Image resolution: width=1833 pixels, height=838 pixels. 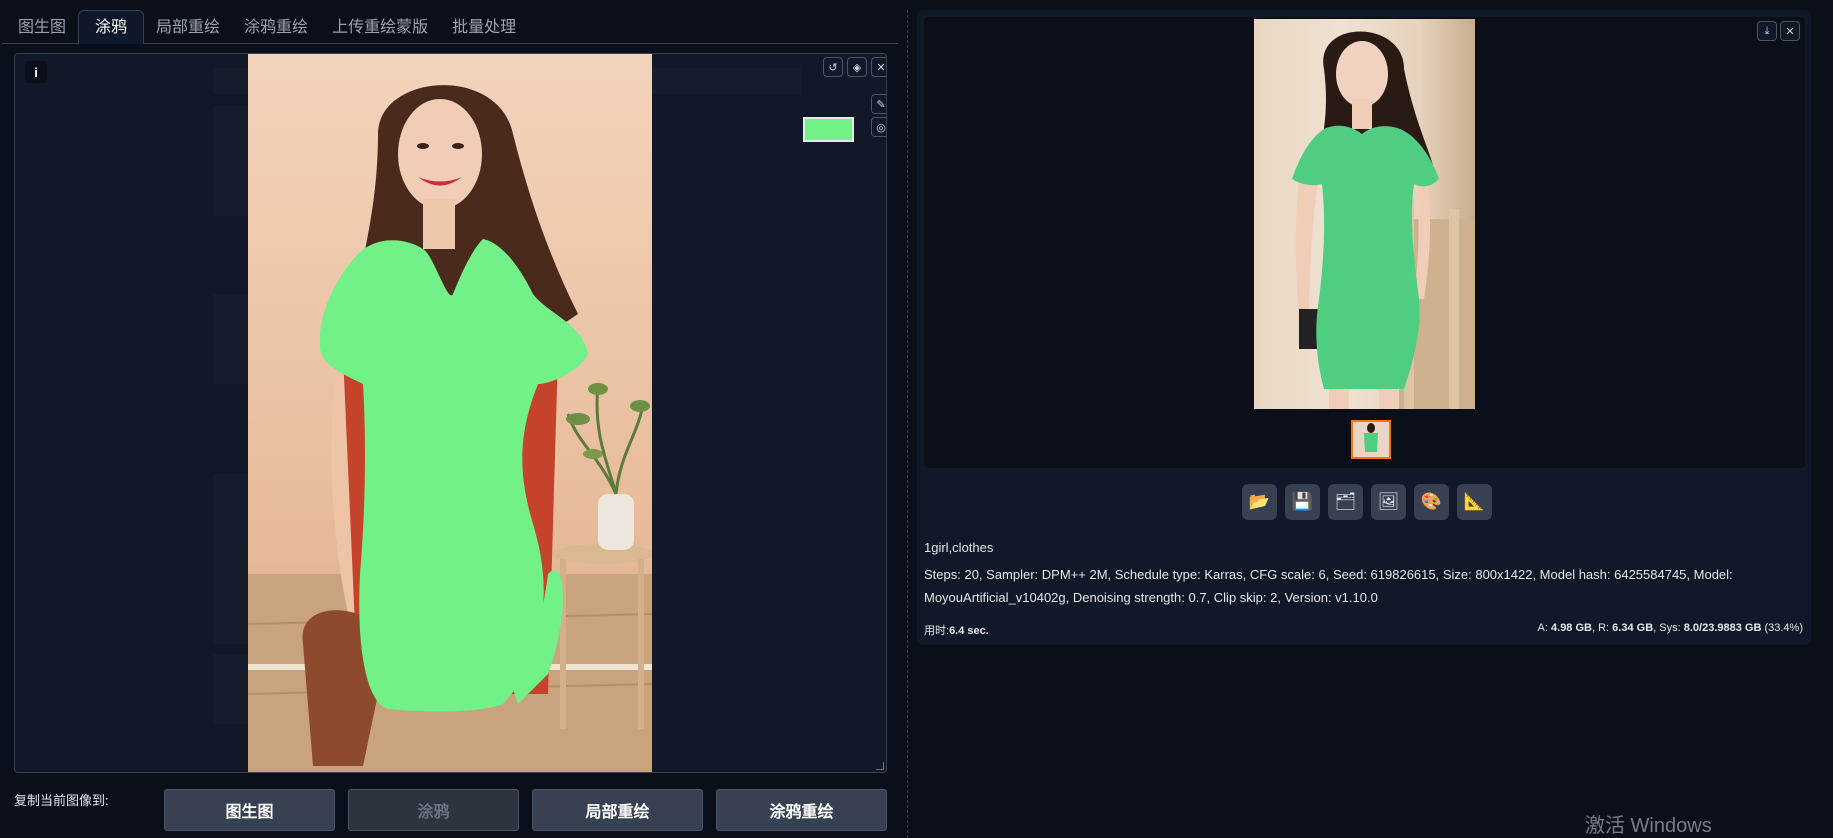 I want to click on close-gallery-icon: ✕, so click(x=1790, y=31).